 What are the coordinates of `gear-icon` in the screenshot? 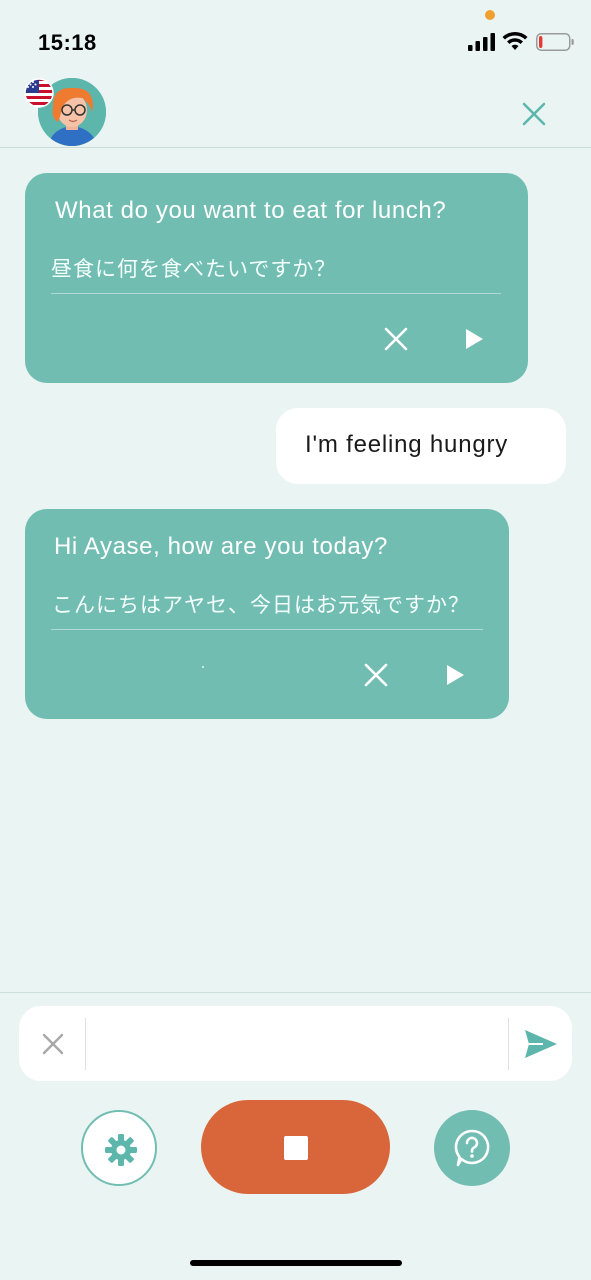 It's located at (121, 1150).